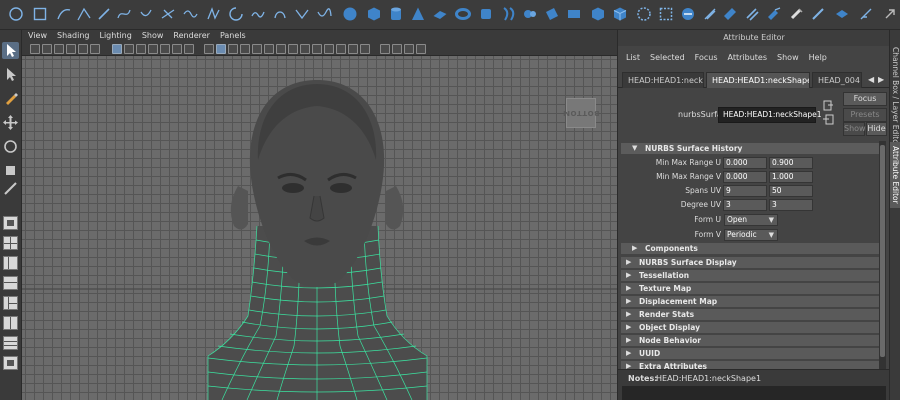  What do you see at coordinates (10, 363) in the screenshot?
I see `node-editor-layout-icon` at bounding box center [10, 363].